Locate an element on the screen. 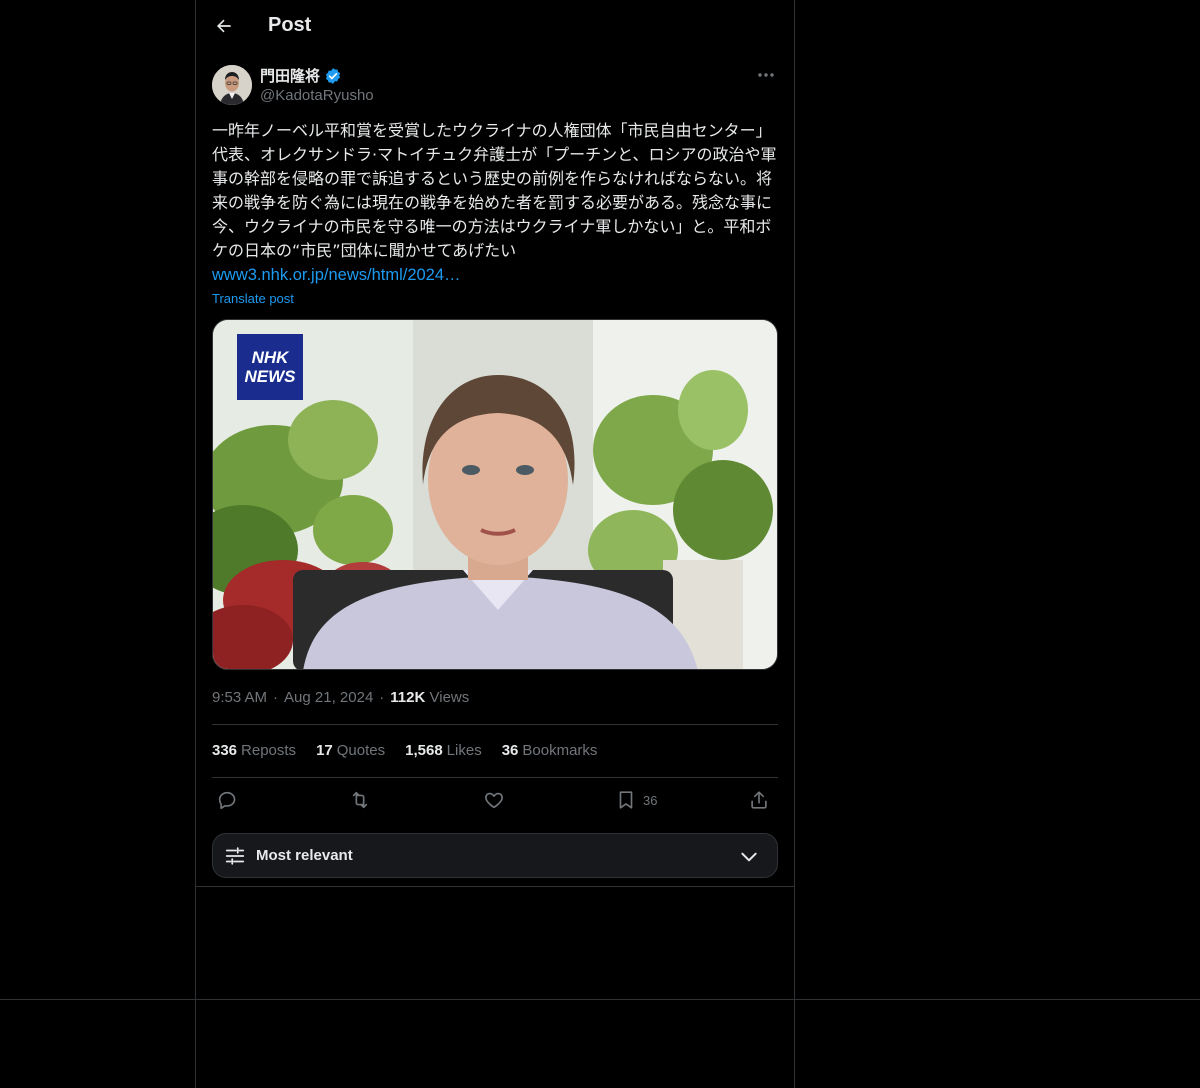 The image size is (1200, 1088). reply-icon is located at coordinates (227, 800).